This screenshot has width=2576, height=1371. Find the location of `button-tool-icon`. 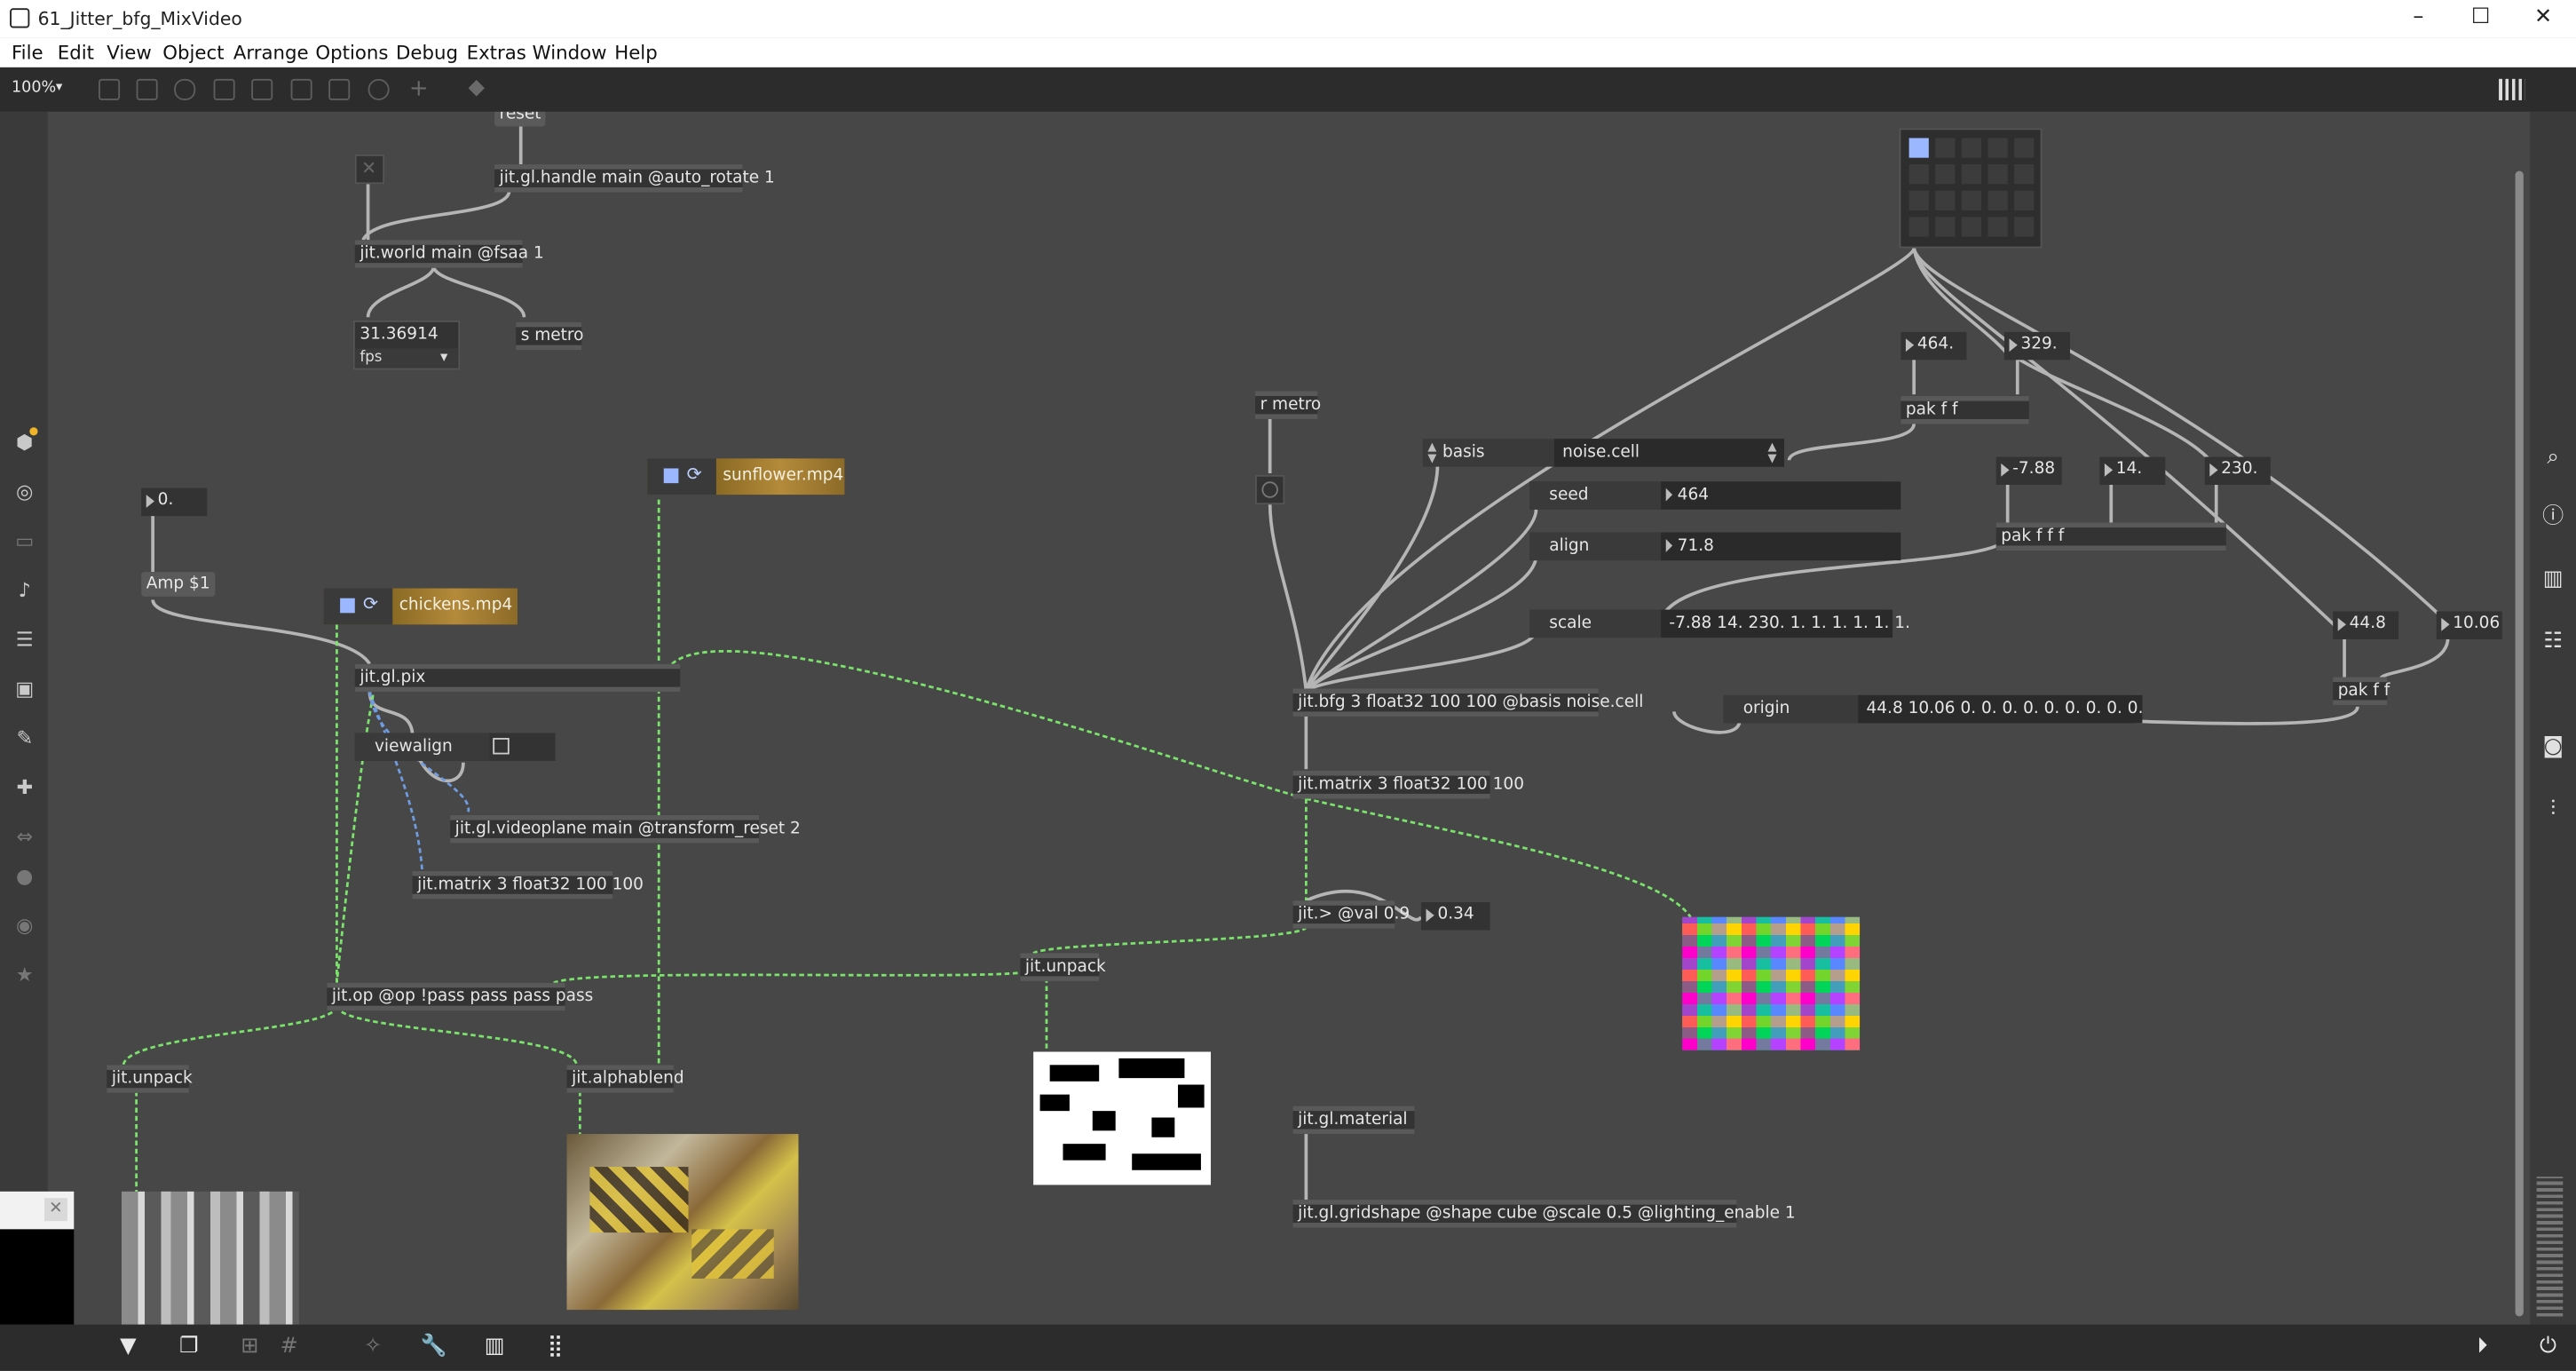

button-tool-icon is located at coordinates (224, 89).